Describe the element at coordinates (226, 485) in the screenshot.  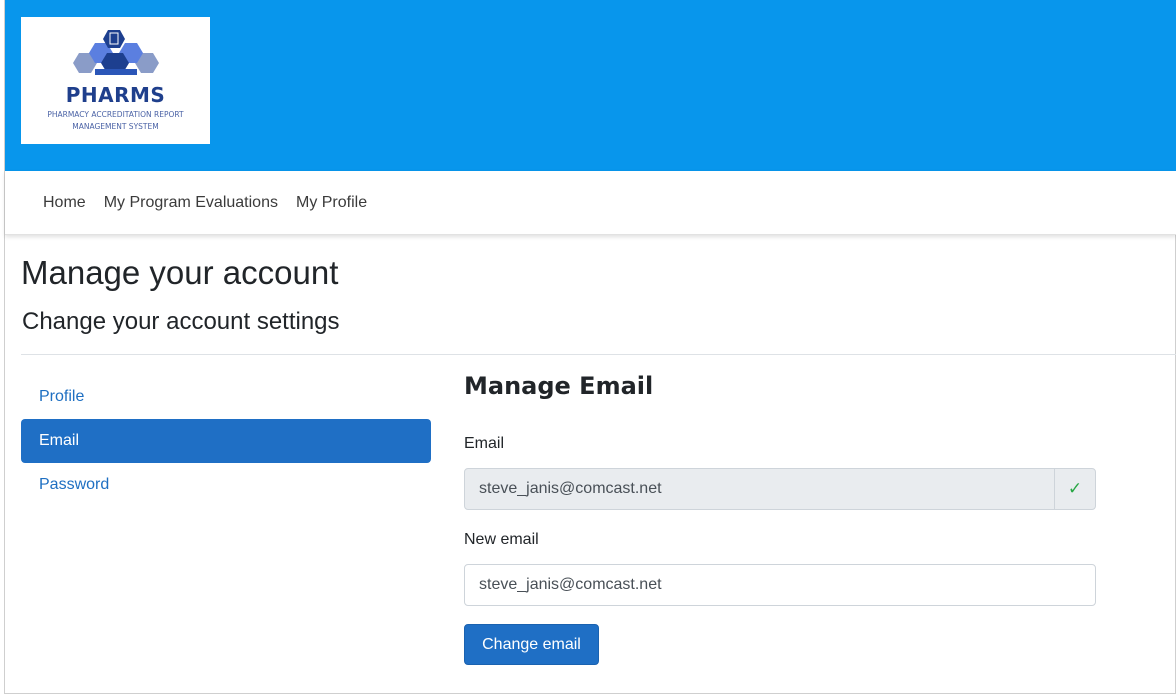
I see `sidebar-item-password: Password` at that location.